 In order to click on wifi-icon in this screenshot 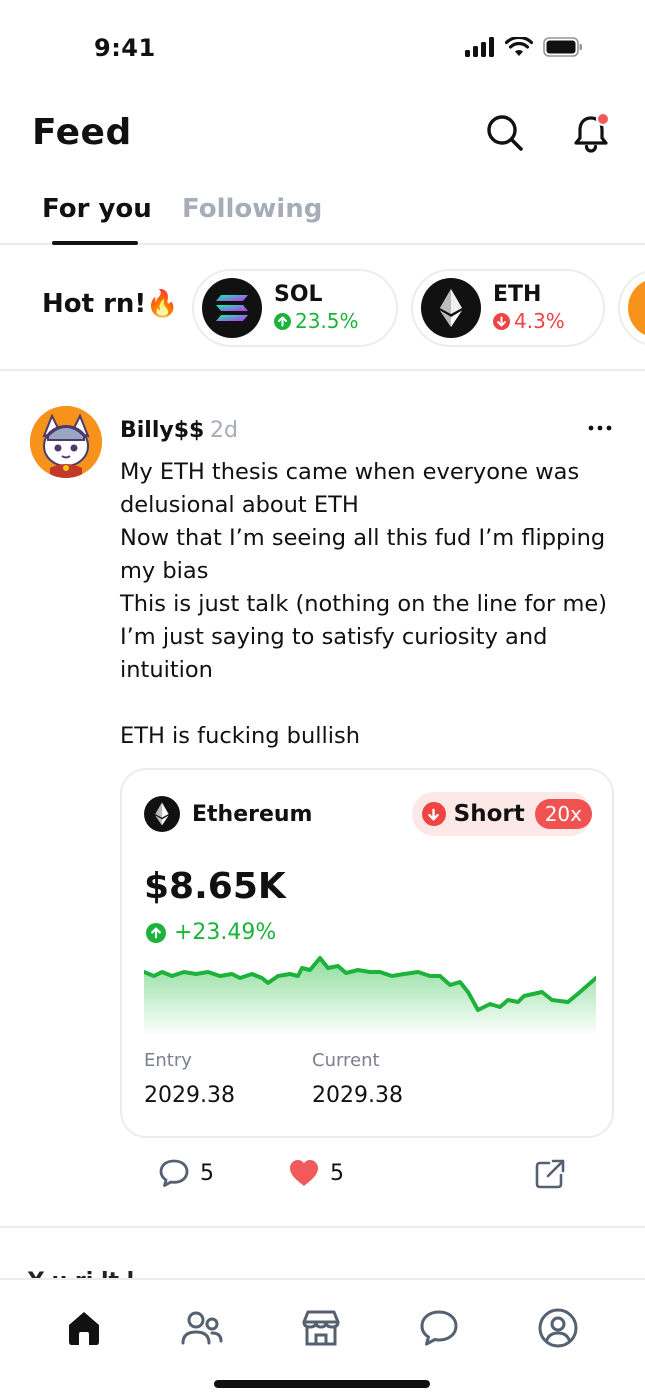, I will do `click(519, 46)`.